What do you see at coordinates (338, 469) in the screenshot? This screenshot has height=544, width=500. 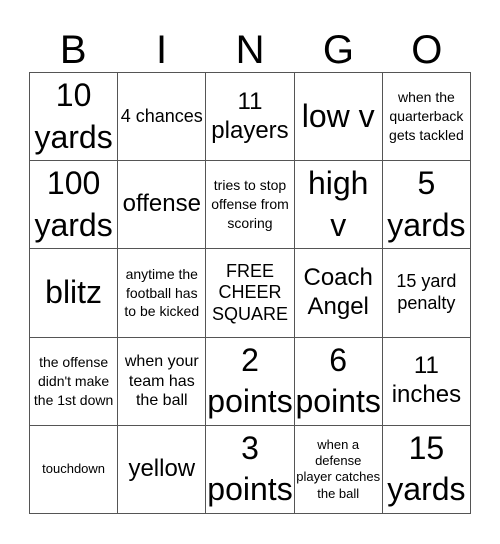 I see `bingo-cell: when a defense player catches the ball` at bounding box center [338, 469].